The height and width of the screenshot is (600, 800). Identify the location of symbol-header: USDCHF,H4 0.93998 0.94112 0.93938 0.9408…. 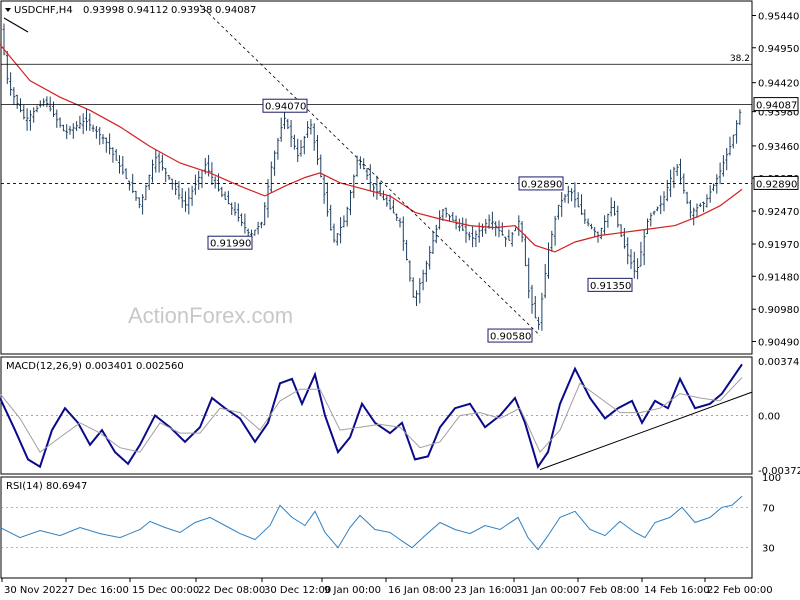
(130, 10).